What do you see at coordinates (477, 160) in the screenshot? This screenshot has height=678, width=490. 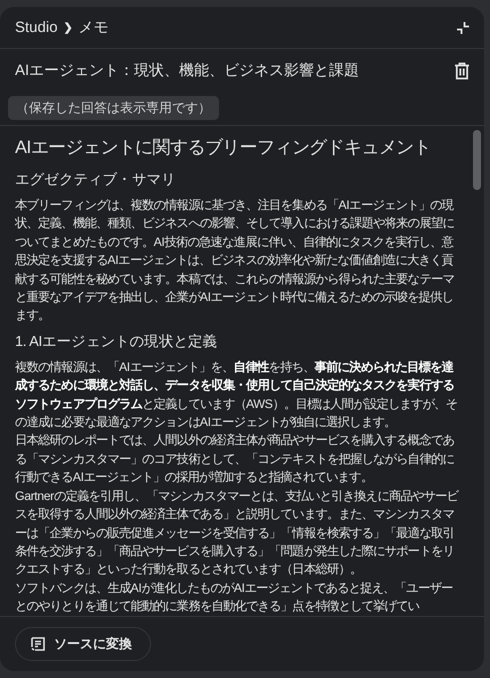 I see `scrollbar-thumb` at bounding box center [477, 160].